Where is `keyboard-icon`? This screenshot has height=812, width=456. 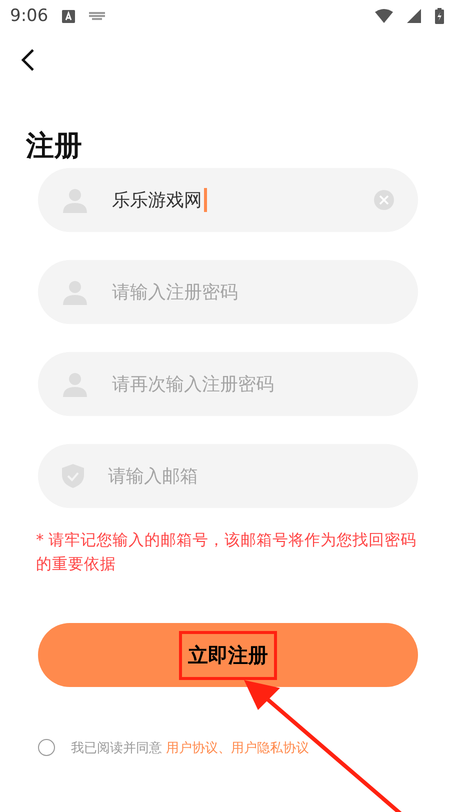
keyboard-icon is located at coordinates (97, 16).